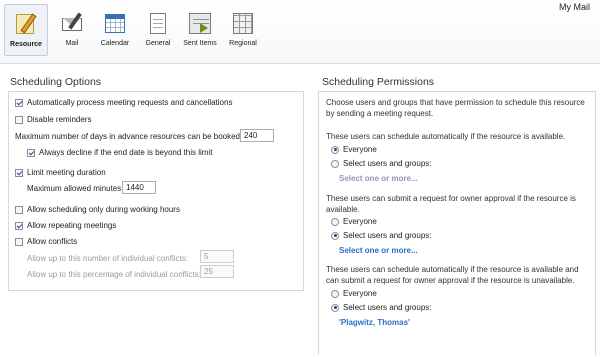 The height and width of the screenshot is (357, 600). What do you see at coordinates (72, 43) in the screenshot?
I see `tab-mail-label: Mail` at bounding box center [72, 43].